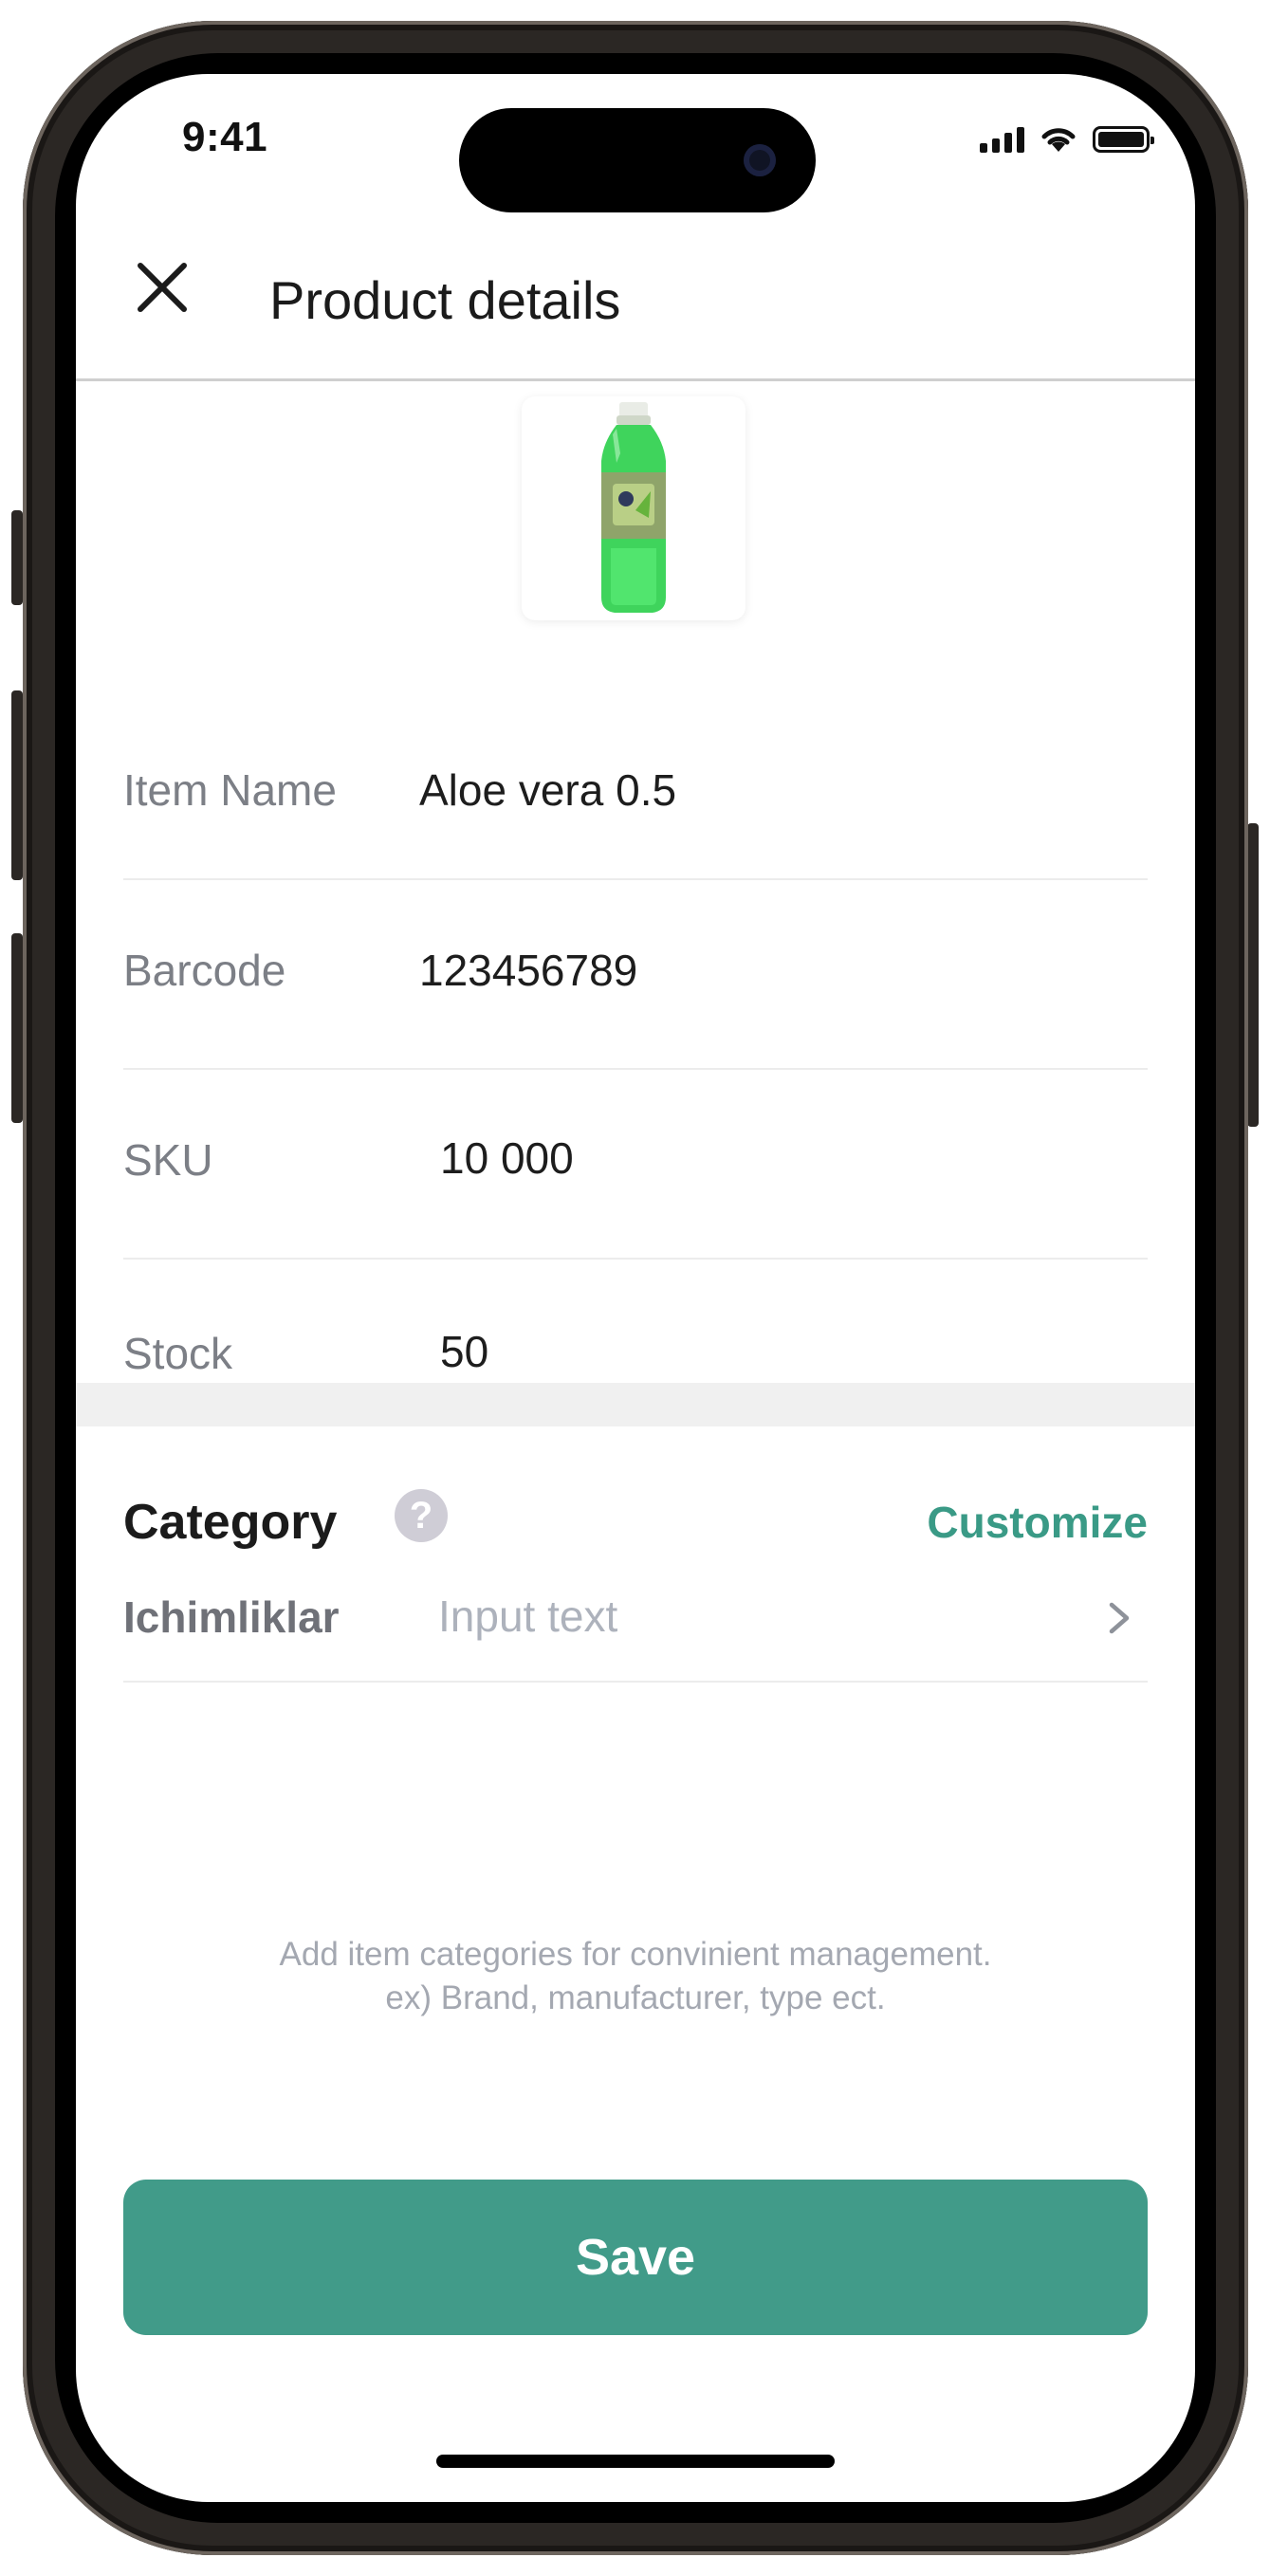  I want to click on question-mark-icon: ?, so click(421, 1515).